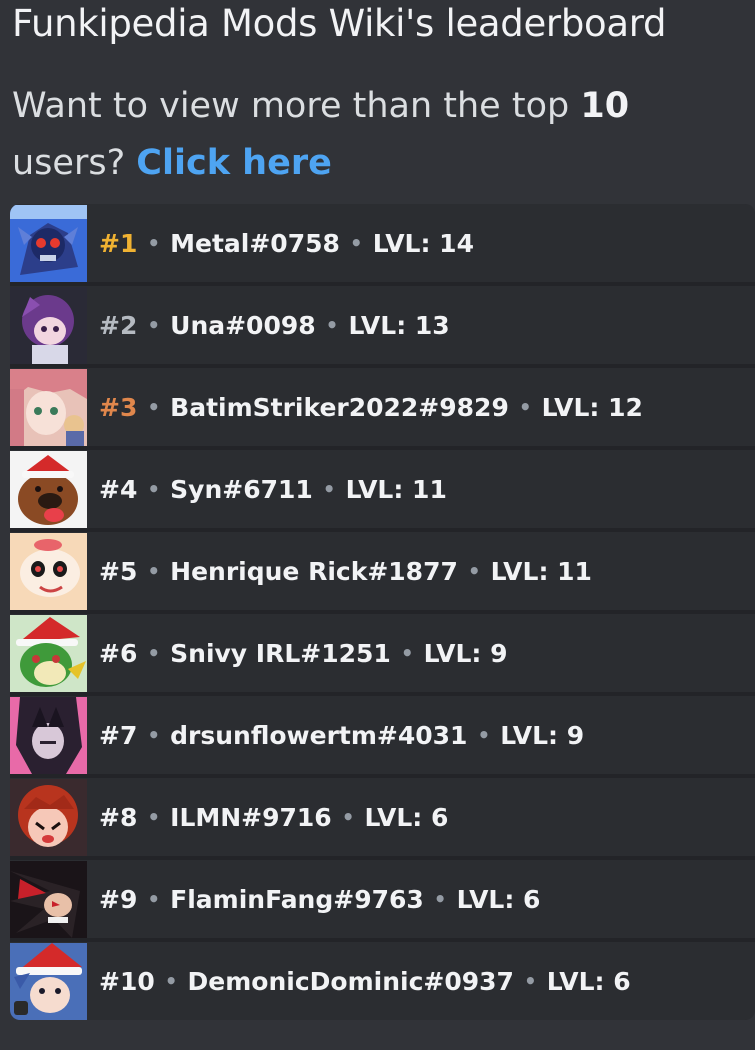 The height and width of the screenshot is (1050, 755). Describe the element at coordinates (48, 571) in the screenshot. I see `cuphead-avatar-icon` at that location.